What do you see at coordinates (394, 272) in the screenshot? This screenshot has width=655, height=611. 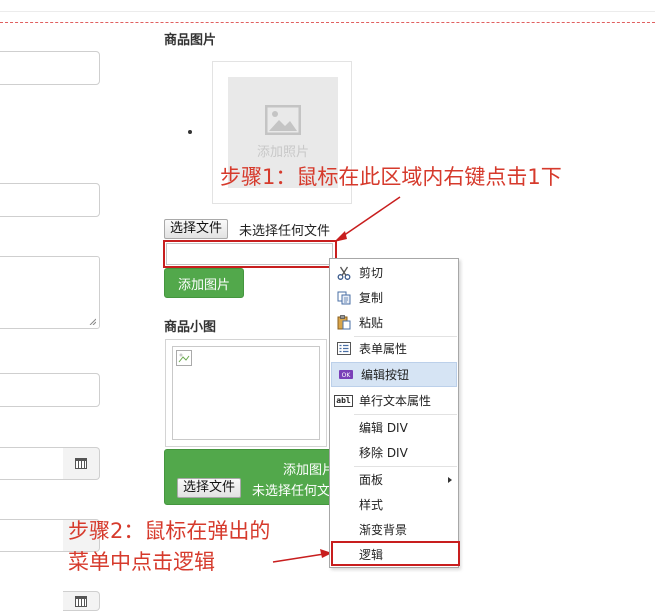 I see `menu-item-cut: 剪切` at bounding box center [394, 272].